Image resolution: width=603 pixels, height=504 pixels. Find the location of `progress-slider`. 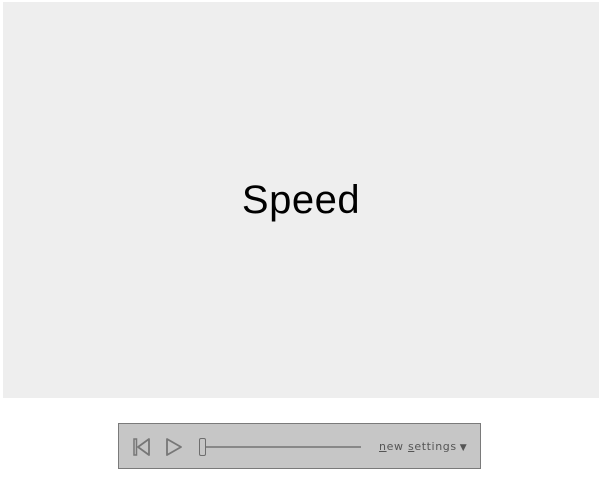

progress-slider is located at coordinates (281, 447).